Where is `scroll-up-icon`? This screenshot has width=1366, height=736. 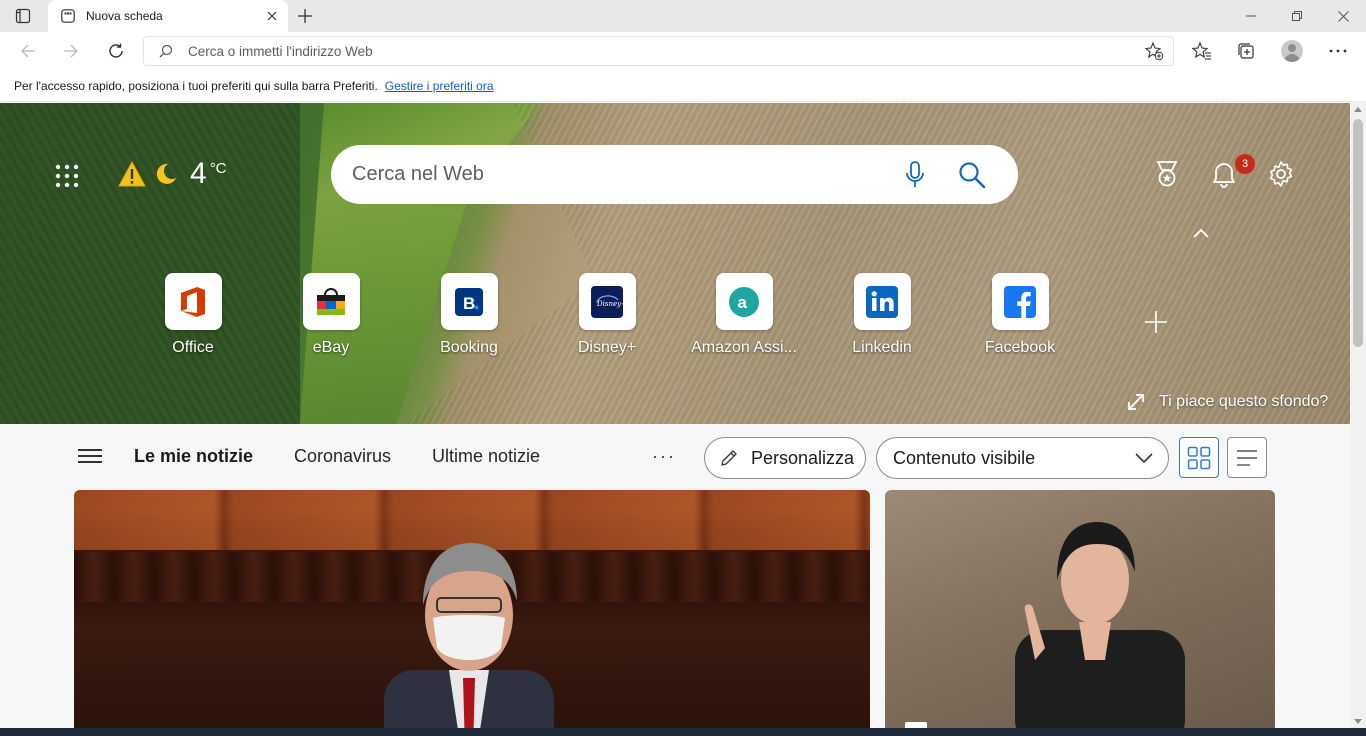 scroll-up-icon is located at coordinates (1358, 109).